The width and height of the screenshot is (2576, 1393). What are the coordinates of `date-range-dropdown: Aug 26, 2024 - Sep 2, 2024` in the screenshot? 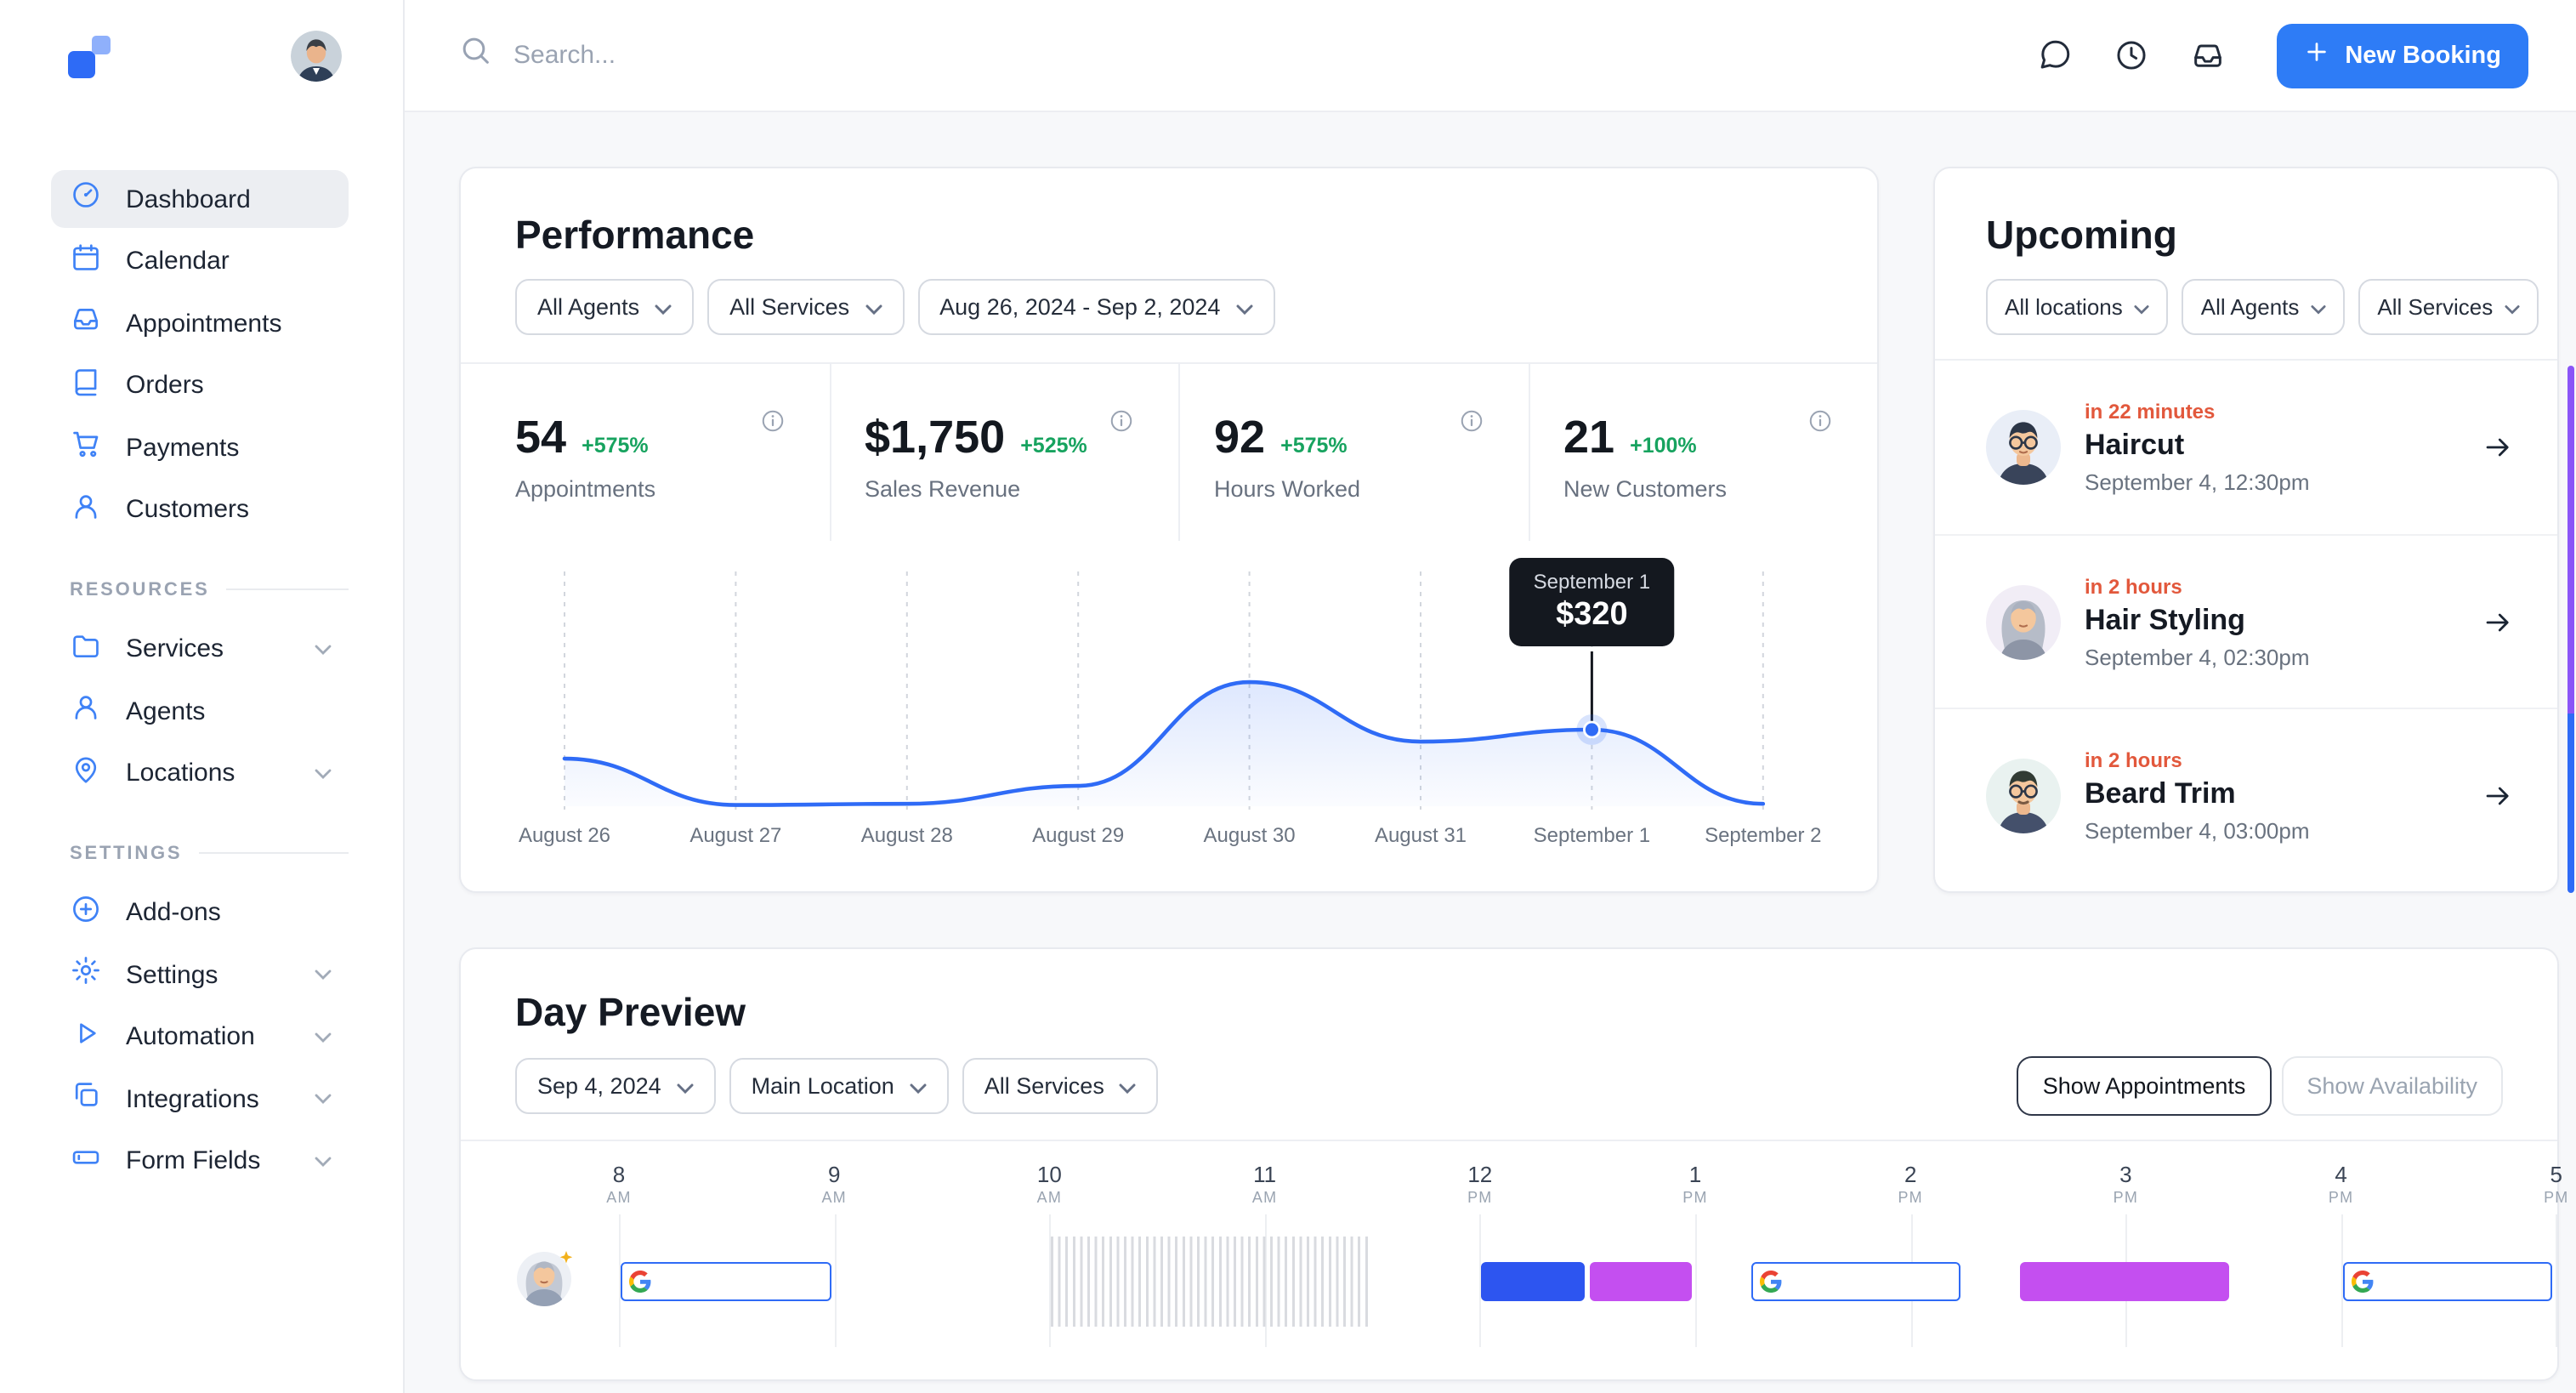 It's located at (1096, 307).